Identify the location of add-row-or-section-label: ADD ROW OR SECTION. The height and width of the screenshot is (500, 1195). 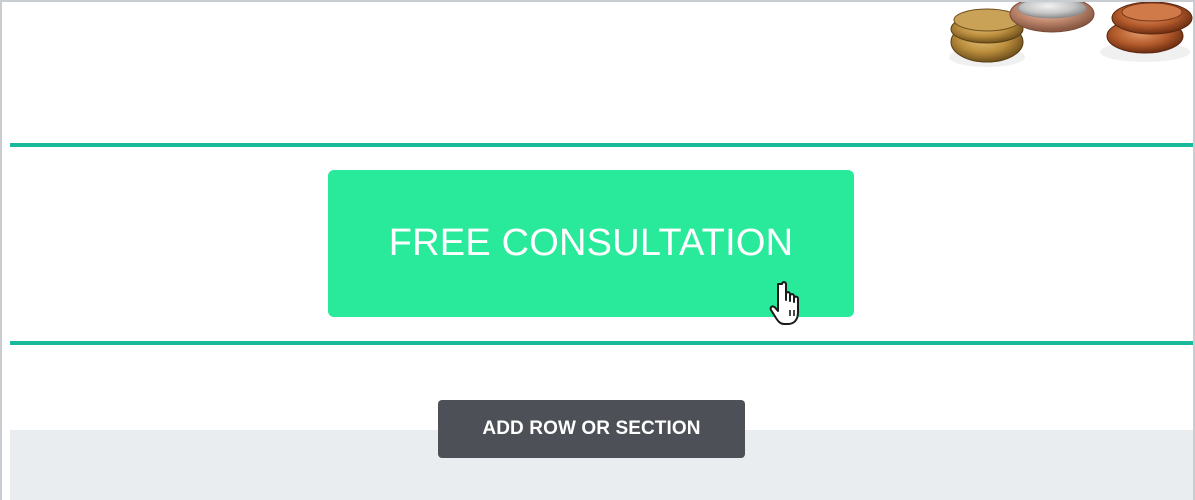
(591, 428).